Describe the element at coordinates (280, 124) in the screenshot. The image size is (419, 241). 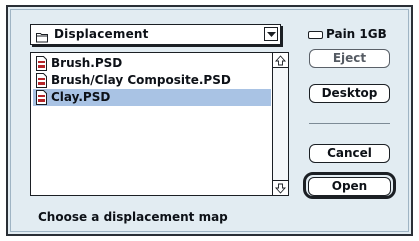
I see `vertical-scrollbar` at that location.